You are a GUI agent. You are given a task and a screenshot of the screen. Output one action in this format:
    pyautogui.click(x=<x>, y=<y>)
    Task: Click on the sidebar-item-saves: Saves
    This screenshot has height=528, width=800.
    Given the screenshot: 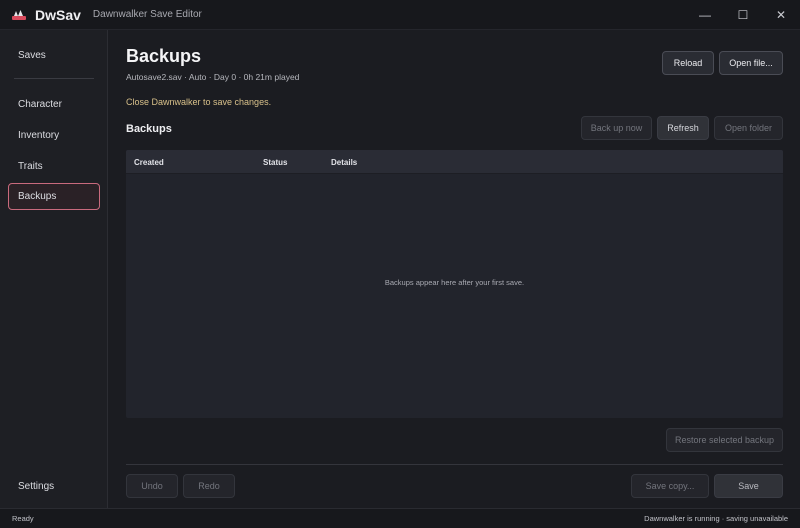 What is the action you would take?
    pyautogui.click(x=54, y=55)
    